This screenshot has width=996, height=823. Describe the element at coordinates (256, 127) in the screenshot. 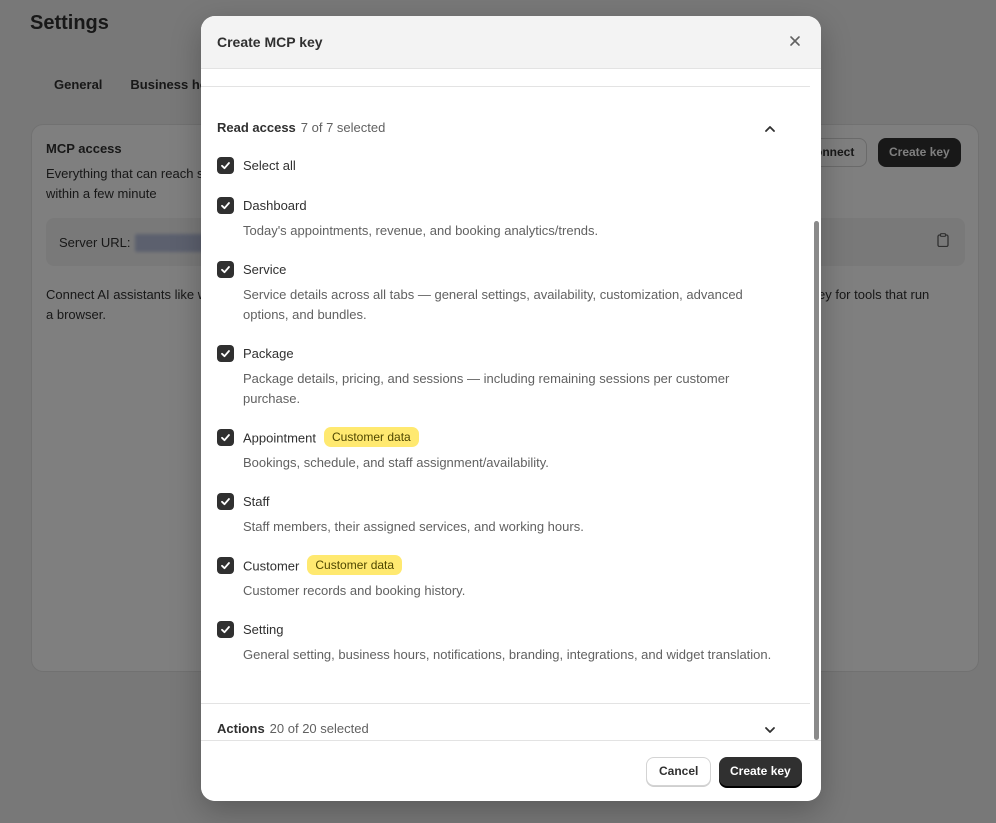

I see `read-access-title: Read access` at that location.